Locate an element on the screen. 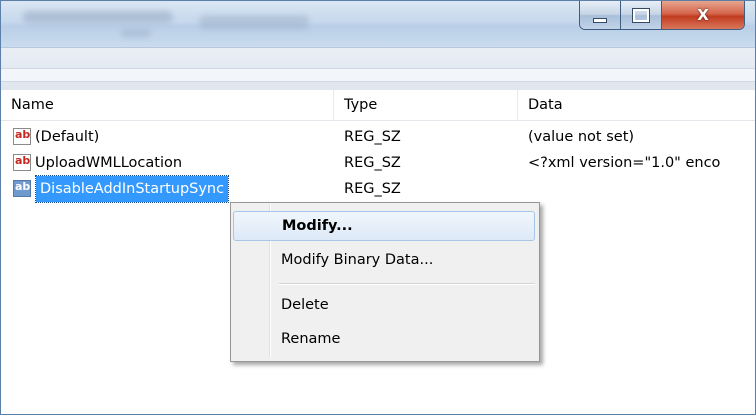 The image size is (756, 415). window-caption-buttons: X is located at coordinates (662, 15).